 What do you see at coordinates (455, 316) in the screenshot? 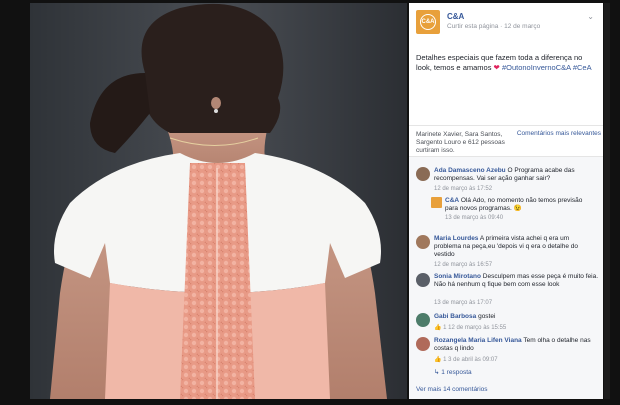
I see `comment-author: Gabi Barbosa` at bounding box center [455, 316].